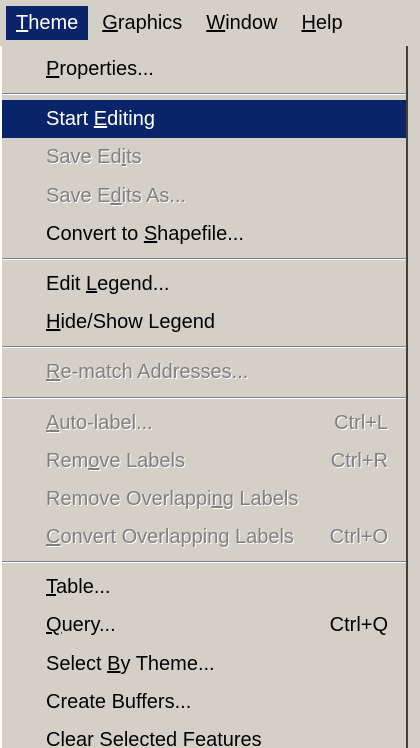 The width and height of the screenshot is (420, 748). I want to click on menu-item-label-pre: Clear Selected Features, so click(154, 738).